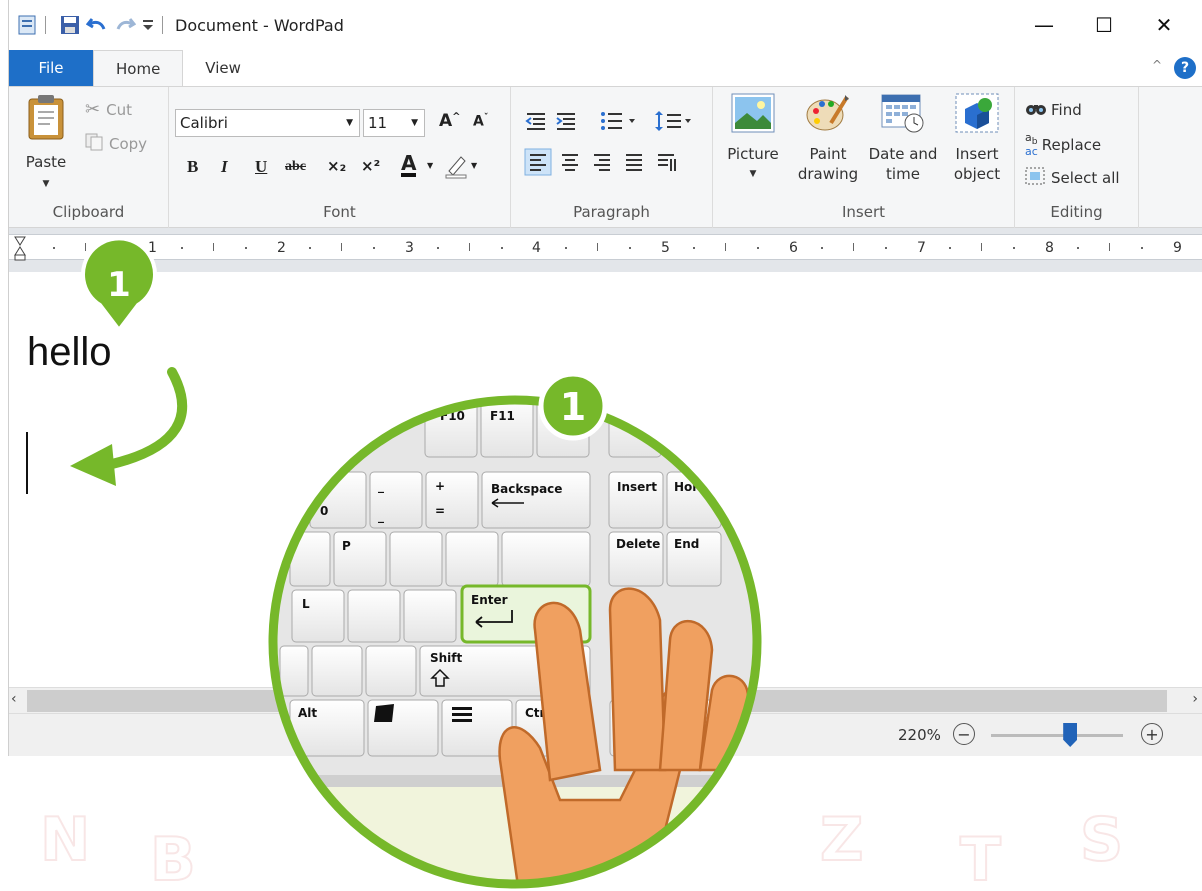 Image resolution: width=1202 pixels, height=891 pixels. I want to click on paint-palette-icon, so click(828, 115).